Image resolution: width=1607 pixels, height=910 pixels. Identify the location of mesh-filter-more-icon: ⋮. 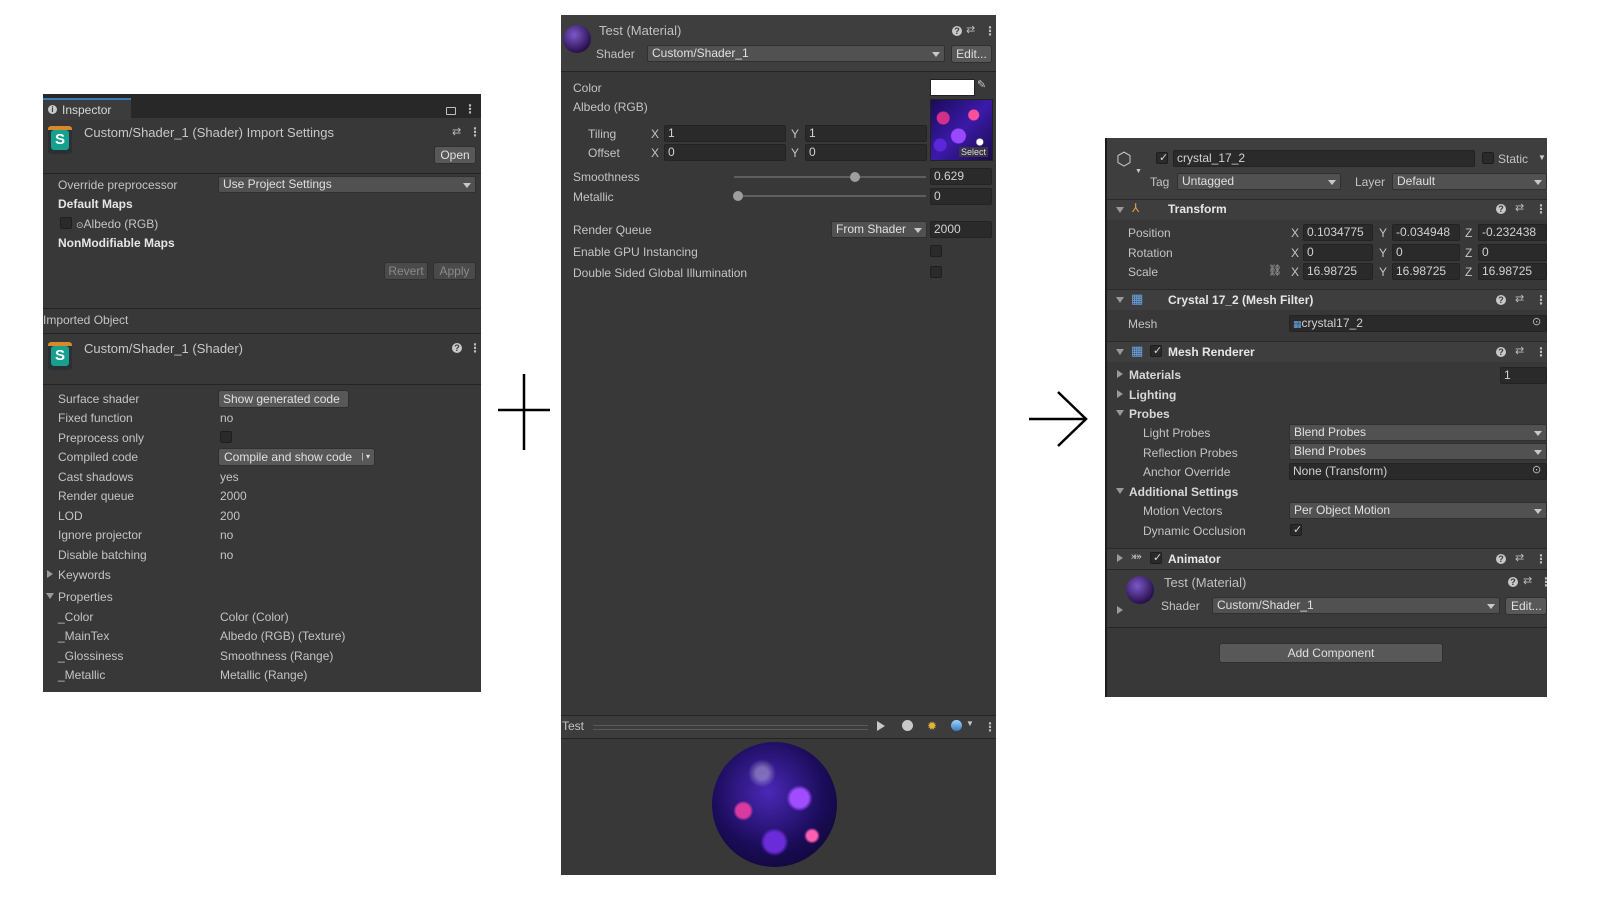
(1541, 300).